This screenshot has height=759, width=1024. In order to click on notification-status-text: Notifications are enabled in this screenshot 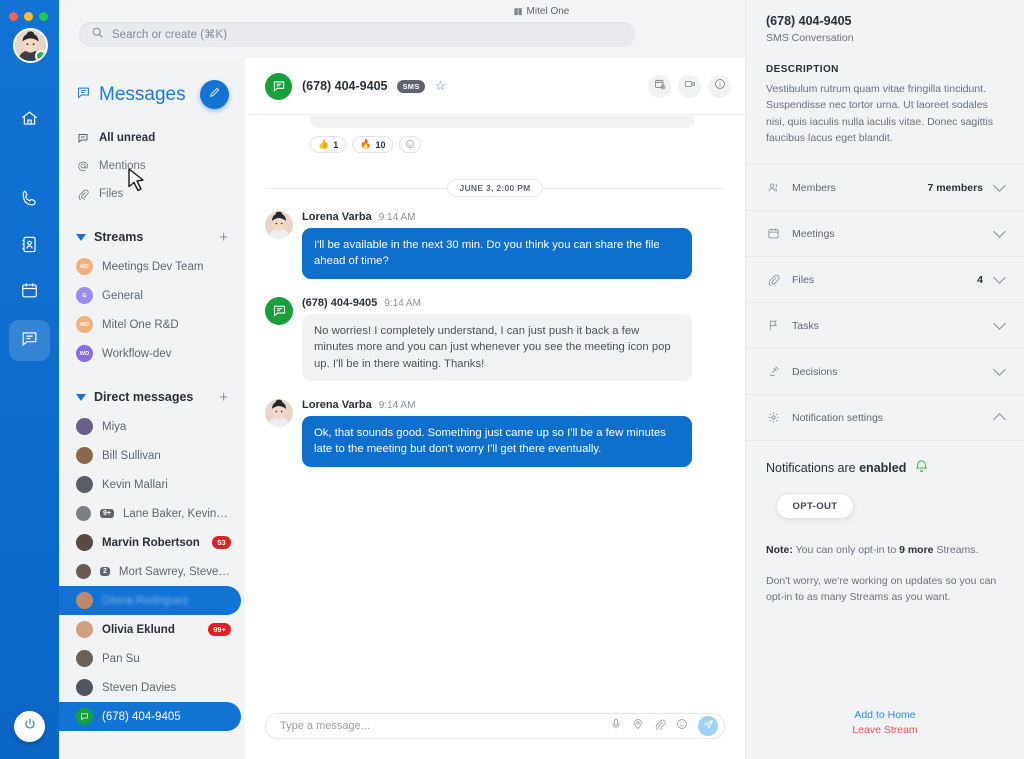, I will do `click(836, 468)`.